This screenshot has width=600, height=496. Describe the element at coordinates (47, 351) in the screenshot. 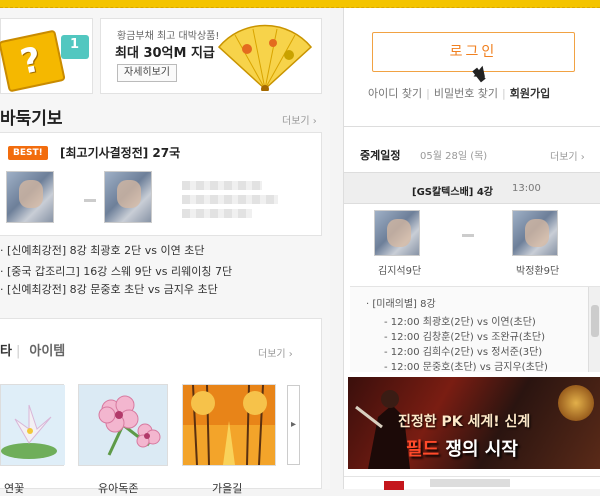

I see `tab-items: 아이템` at that location.